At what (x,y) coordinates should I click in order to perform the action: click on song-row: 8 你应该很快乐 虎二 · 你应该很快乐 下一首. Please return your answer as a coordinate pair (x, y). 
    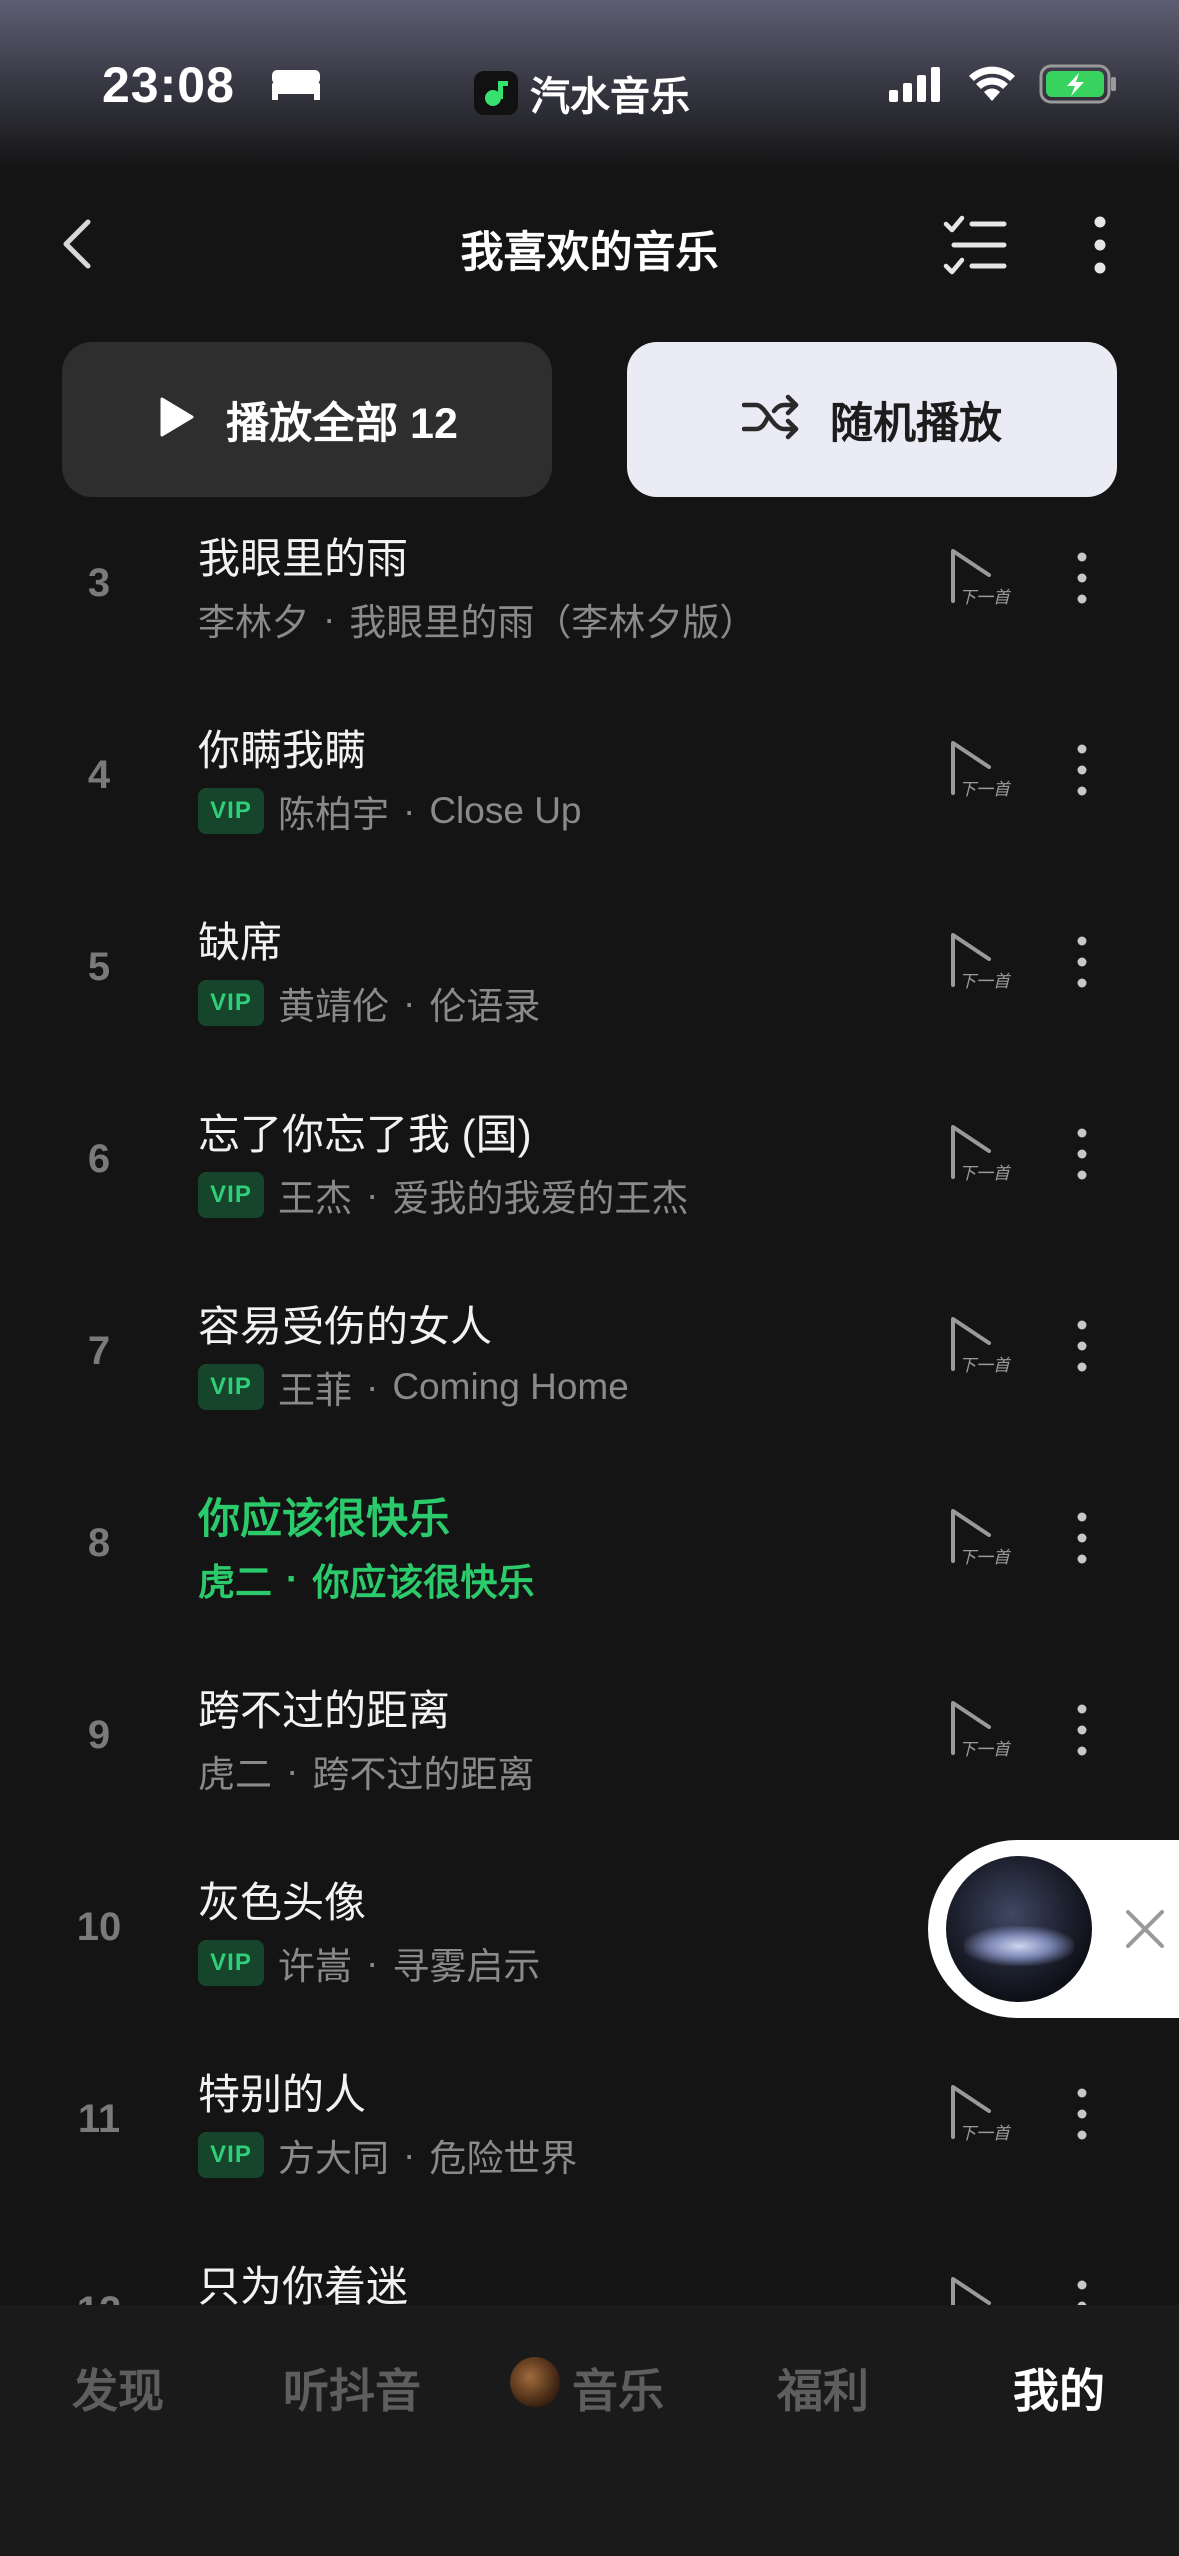
    Looking at the image, I should click on (589, 1571).